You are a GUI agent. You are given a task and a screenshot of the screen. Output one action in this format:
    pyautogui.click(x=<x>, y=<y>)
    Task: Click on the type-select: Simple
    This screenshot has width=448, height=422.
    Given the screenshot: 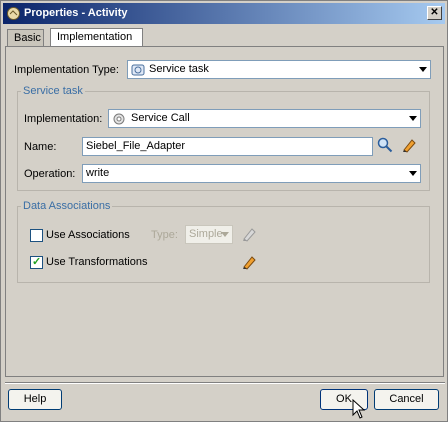 What is the action you would take?
    pyautogui.click(x=209, y=234)
    